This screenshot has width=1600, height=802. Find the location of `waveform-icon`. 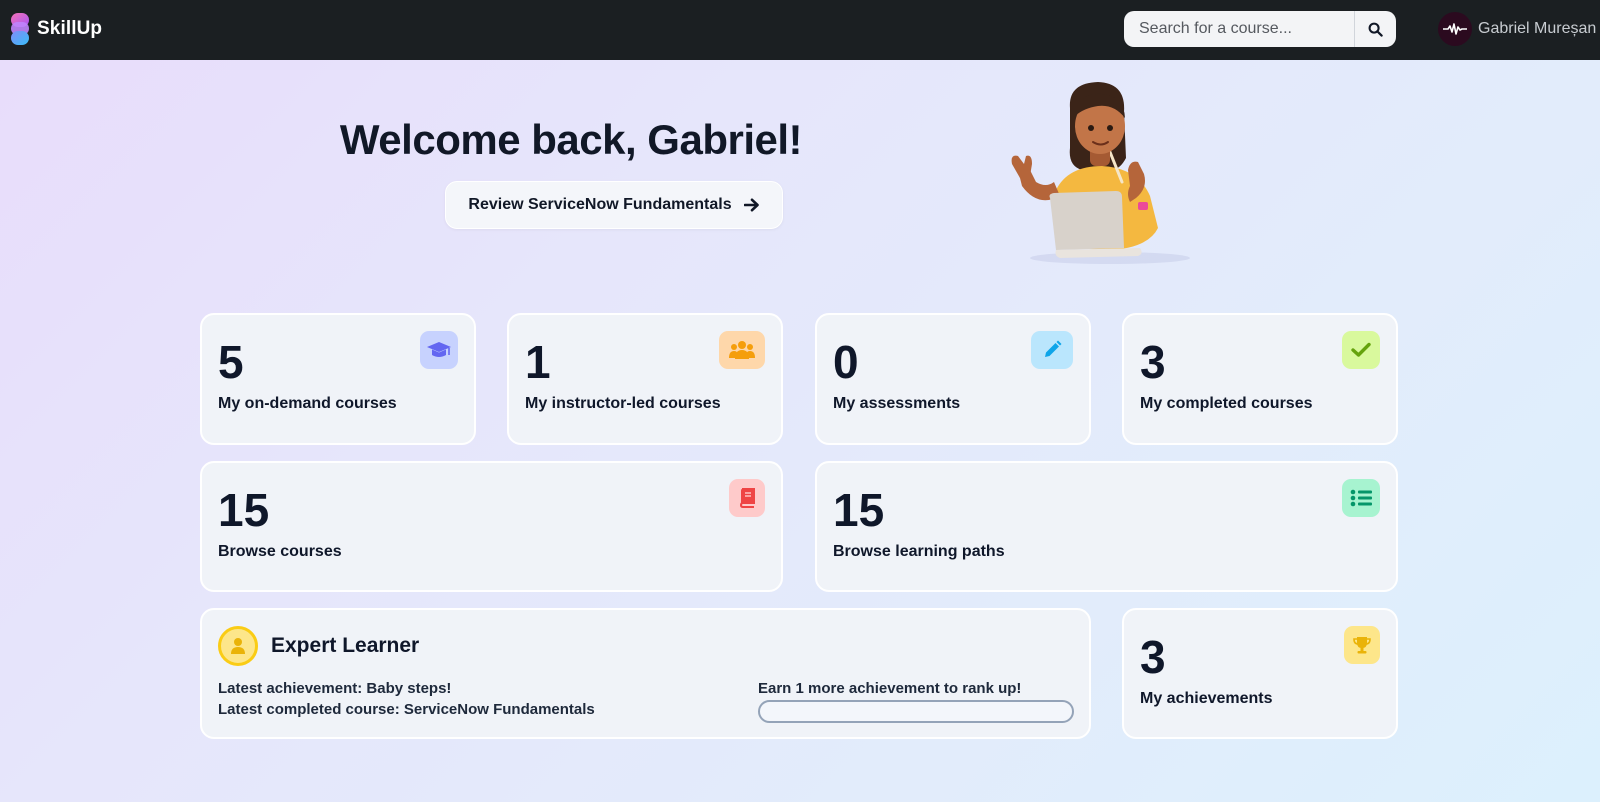

waveform-icon is located at coordinates (1455, 29).